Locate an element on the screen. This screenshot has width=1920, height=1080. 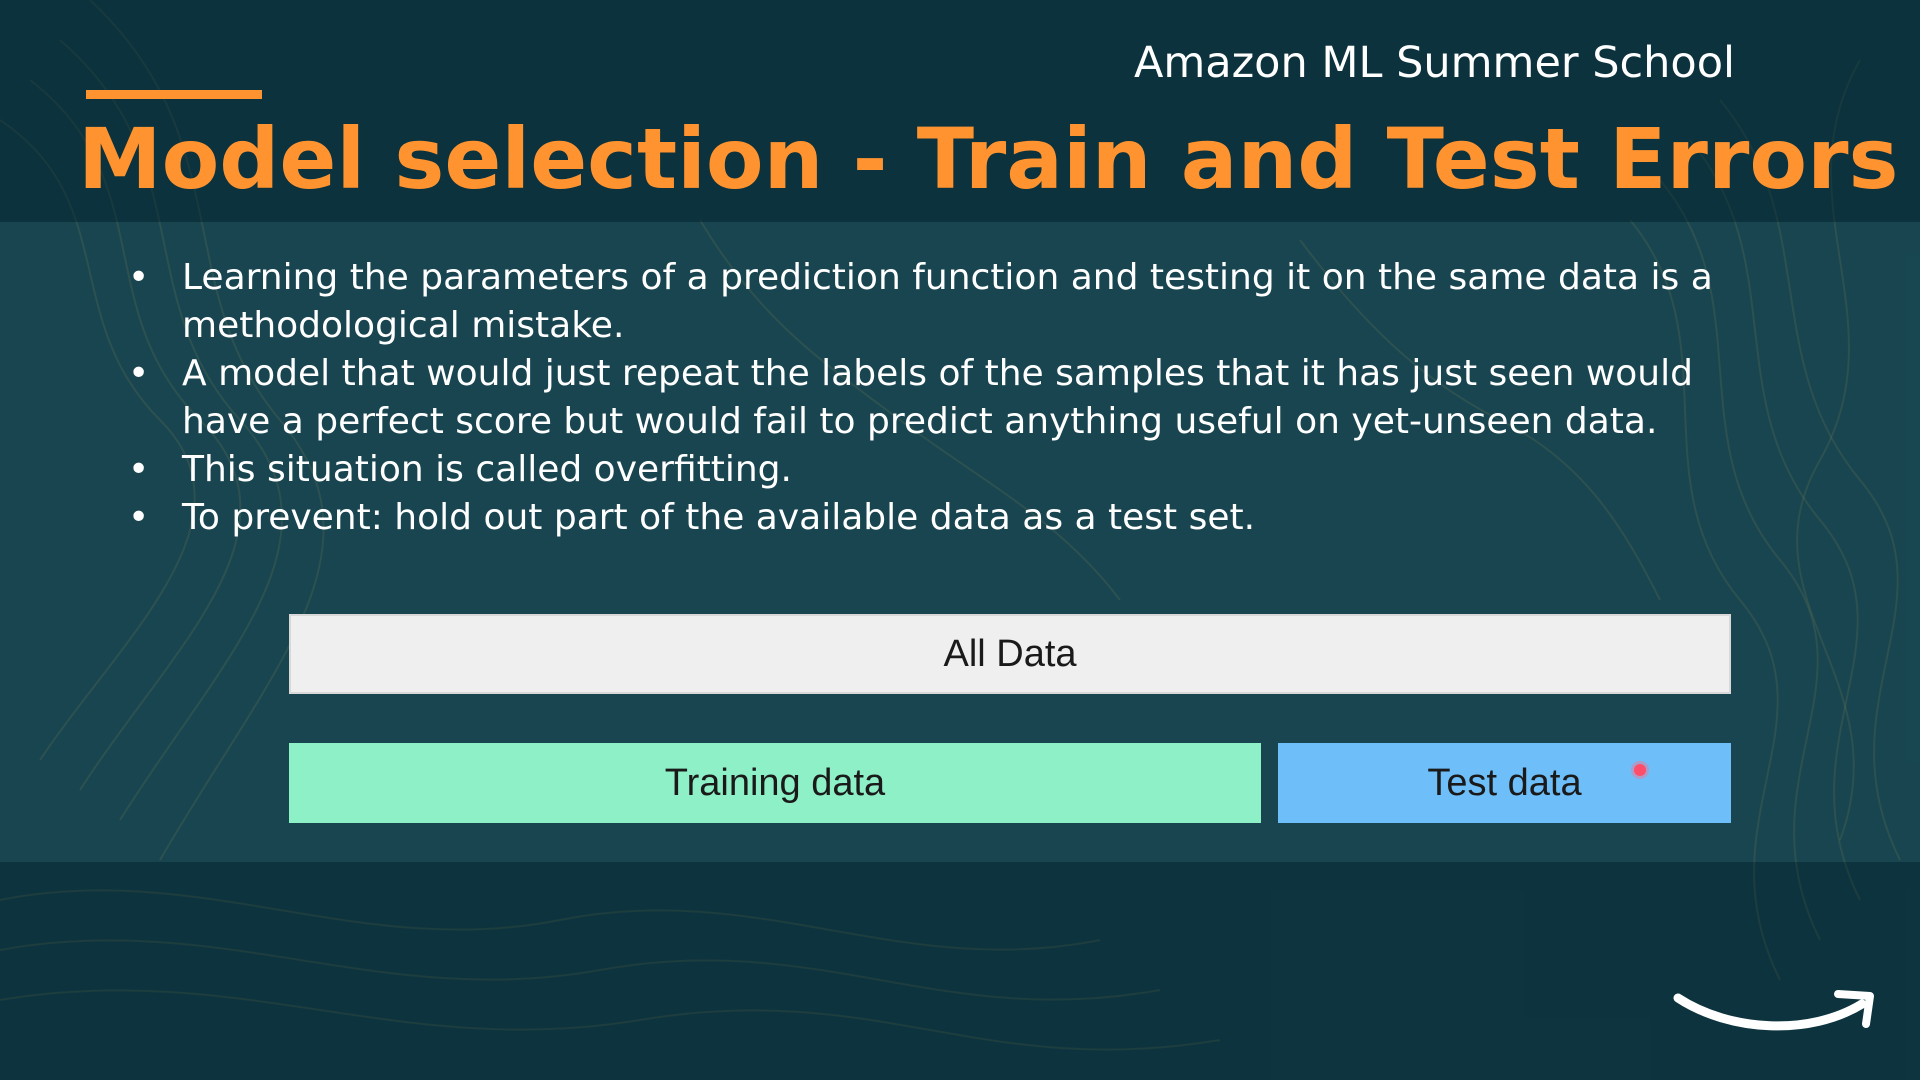
bullet-text: This situation is called overfitting. is located at coordinates (487, 469).